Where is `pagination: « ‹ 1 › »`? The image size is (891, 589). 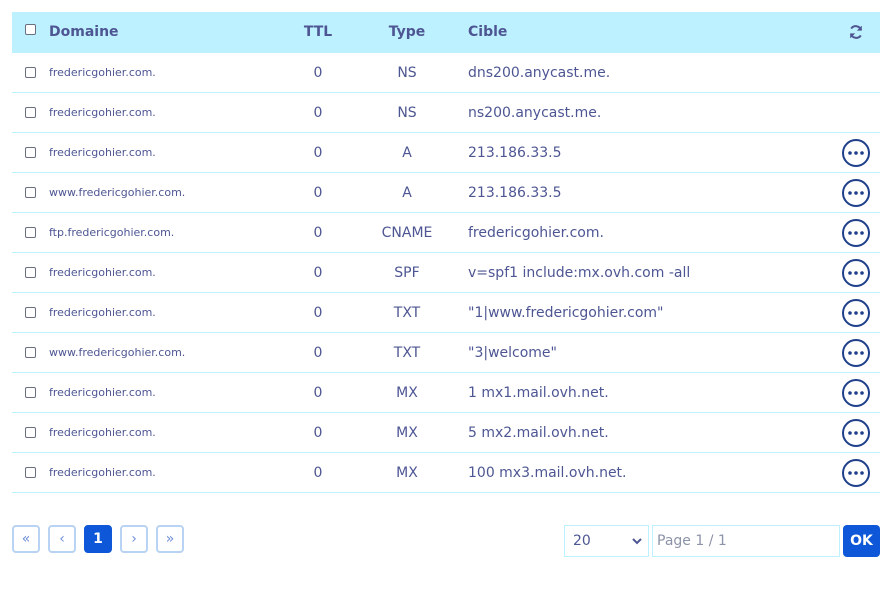 pagination: « ‹ 1 › » is located at coordinates (99, 539).